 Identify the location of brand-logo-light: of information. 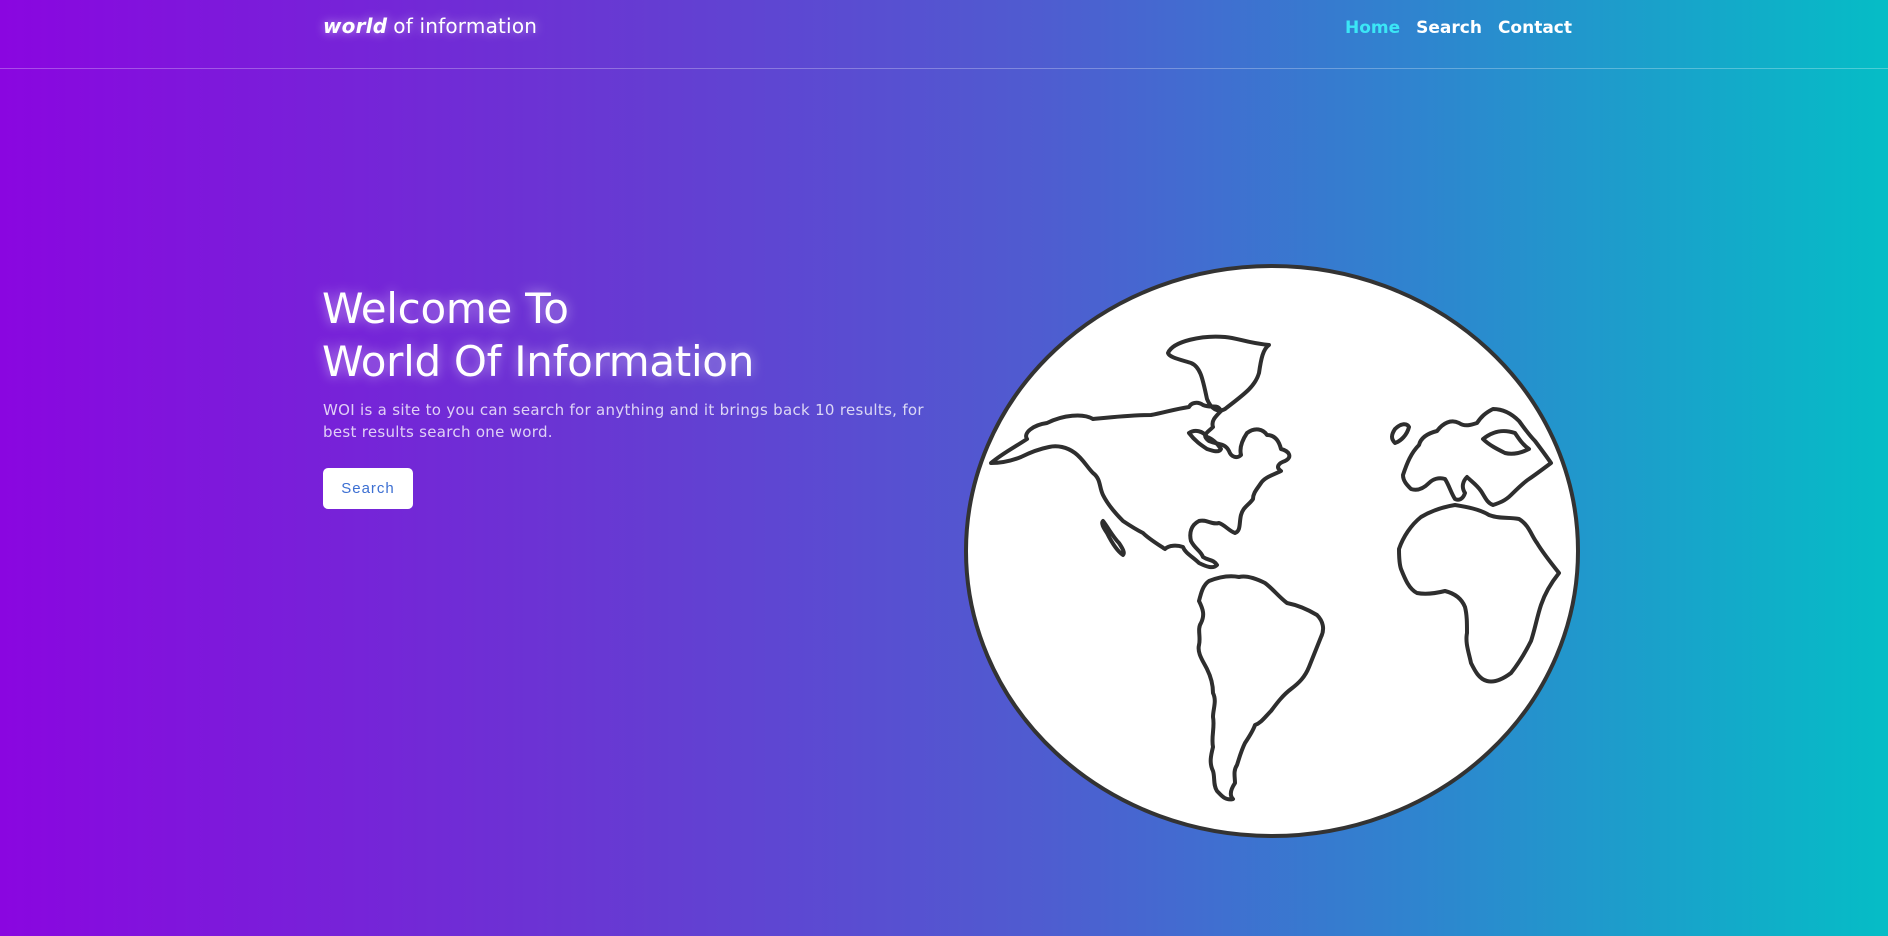
(465, 26).